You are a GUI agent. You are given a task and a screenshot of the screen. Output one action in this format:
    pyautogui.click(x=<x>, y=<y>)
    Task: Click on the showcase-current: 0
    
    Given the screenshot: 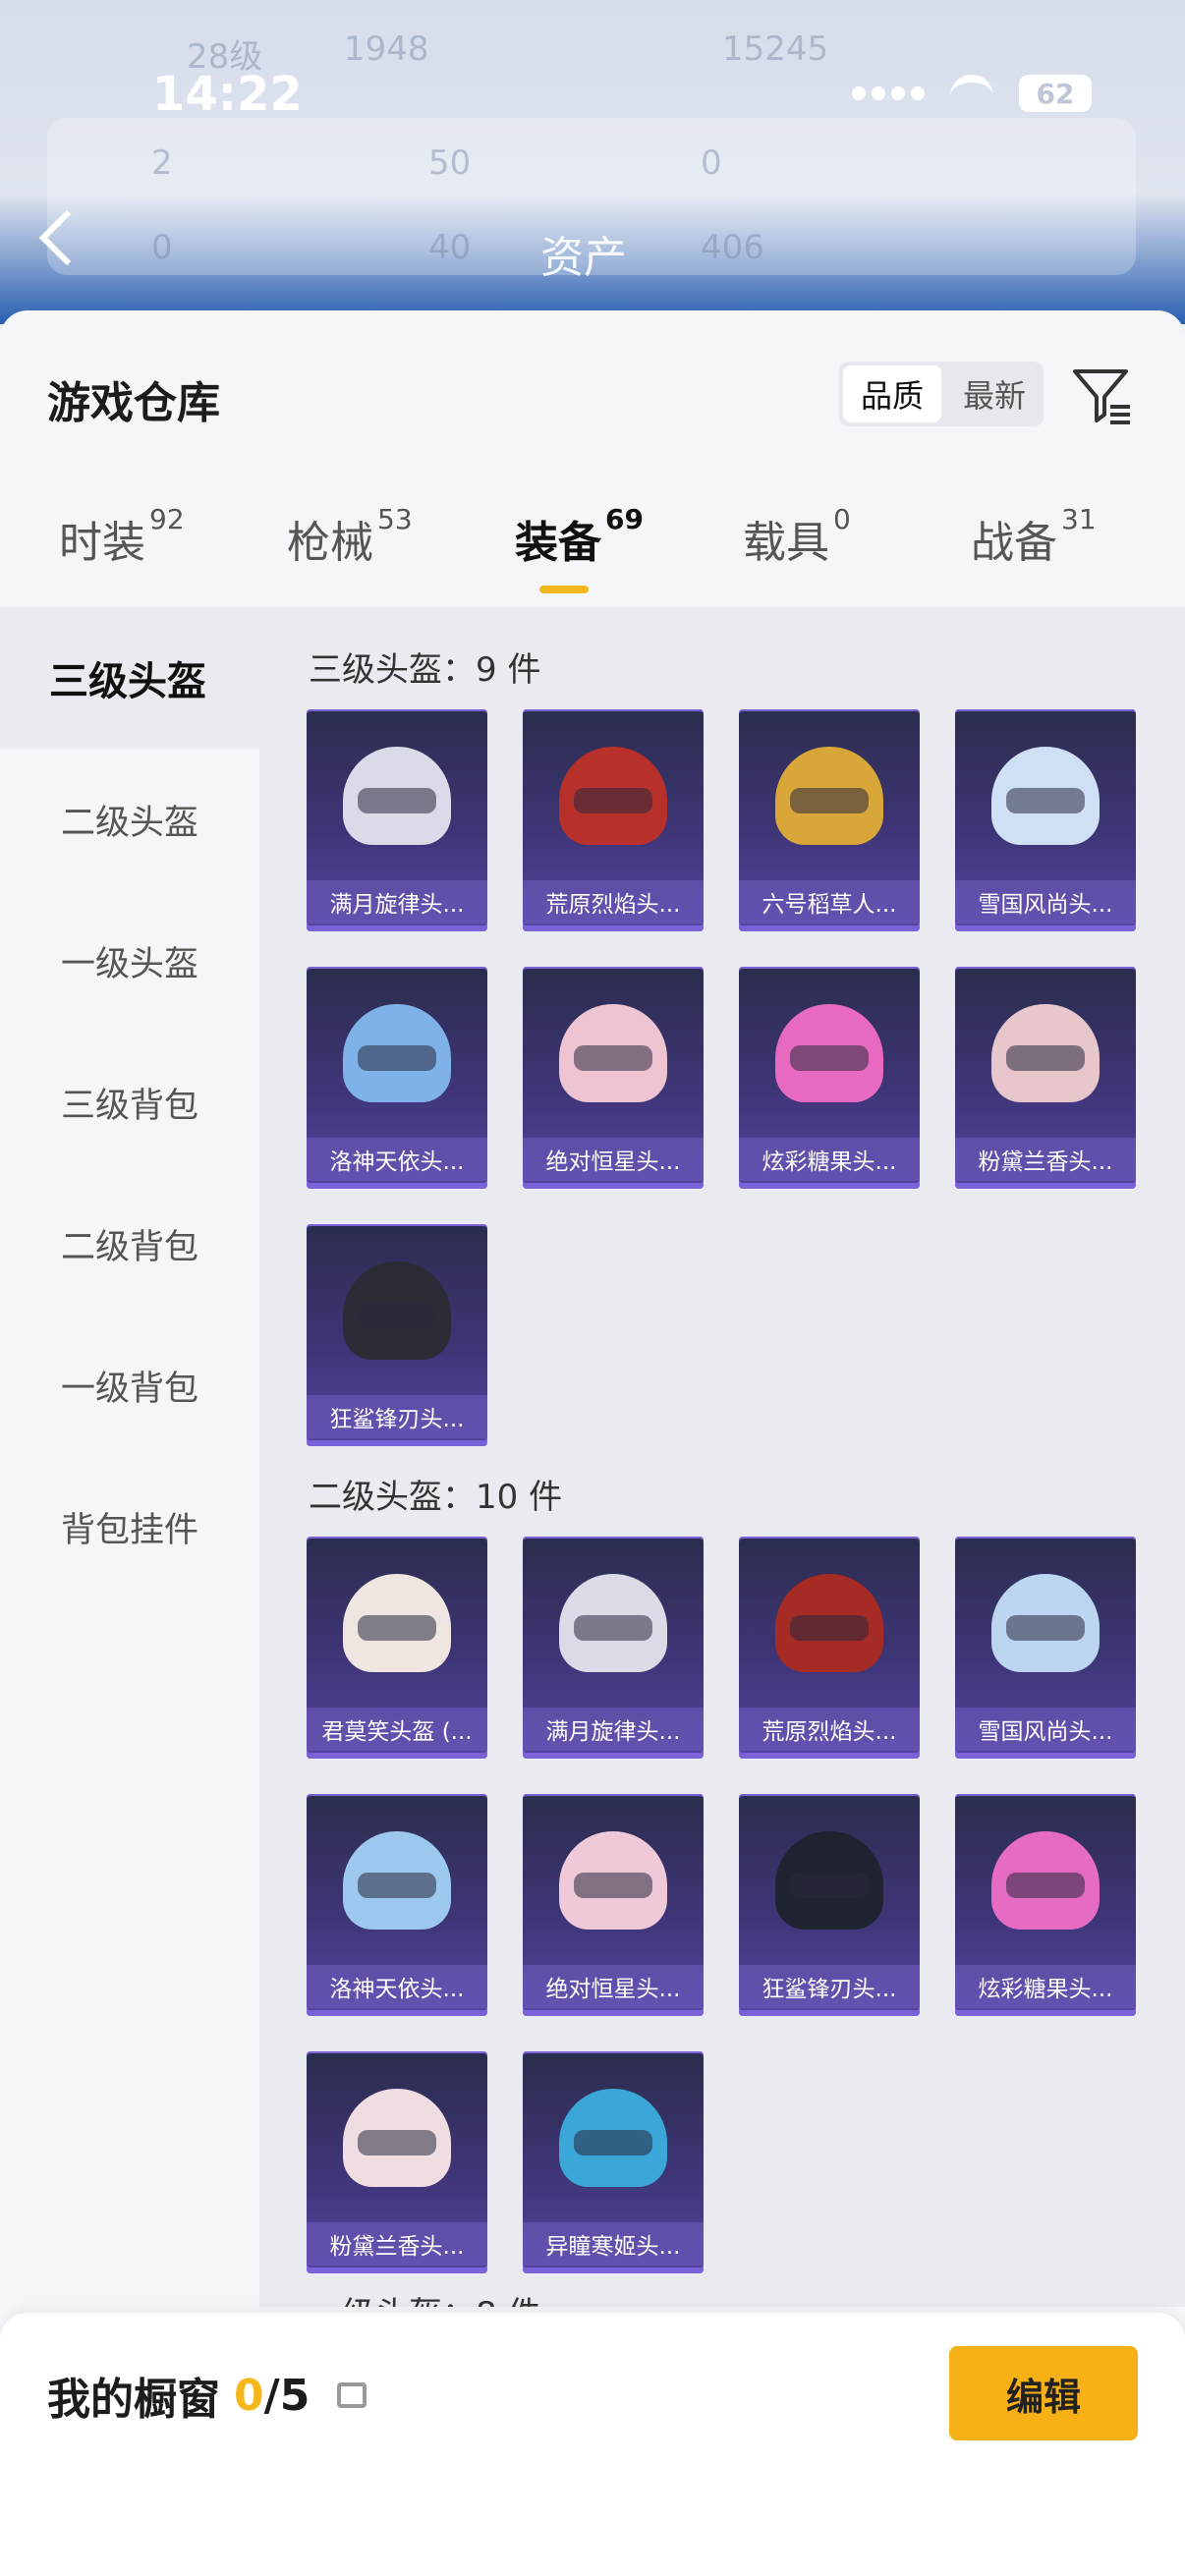 What is the action you would take?
    pyautogui.click(x=249, y=2395)
    